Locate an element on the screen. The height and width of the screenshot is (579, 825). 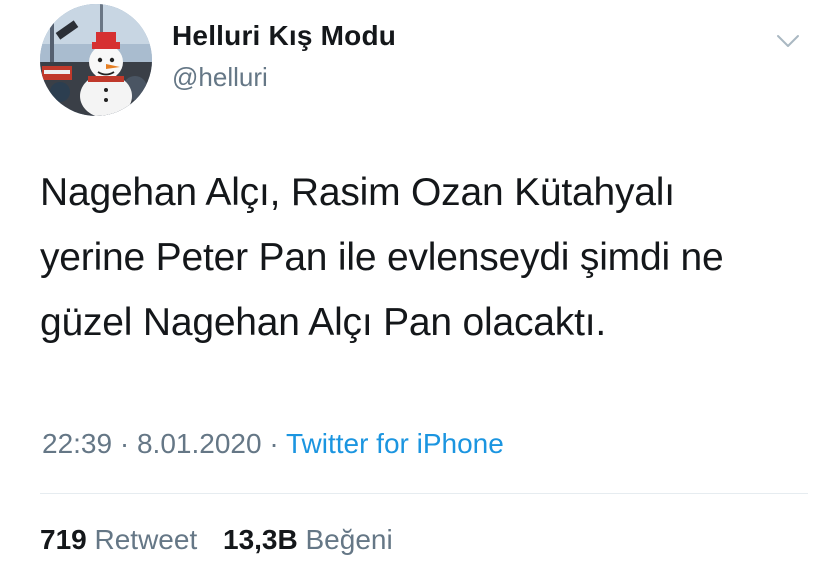
tweet-time: 22:39 is located at coordinates (77, 443).